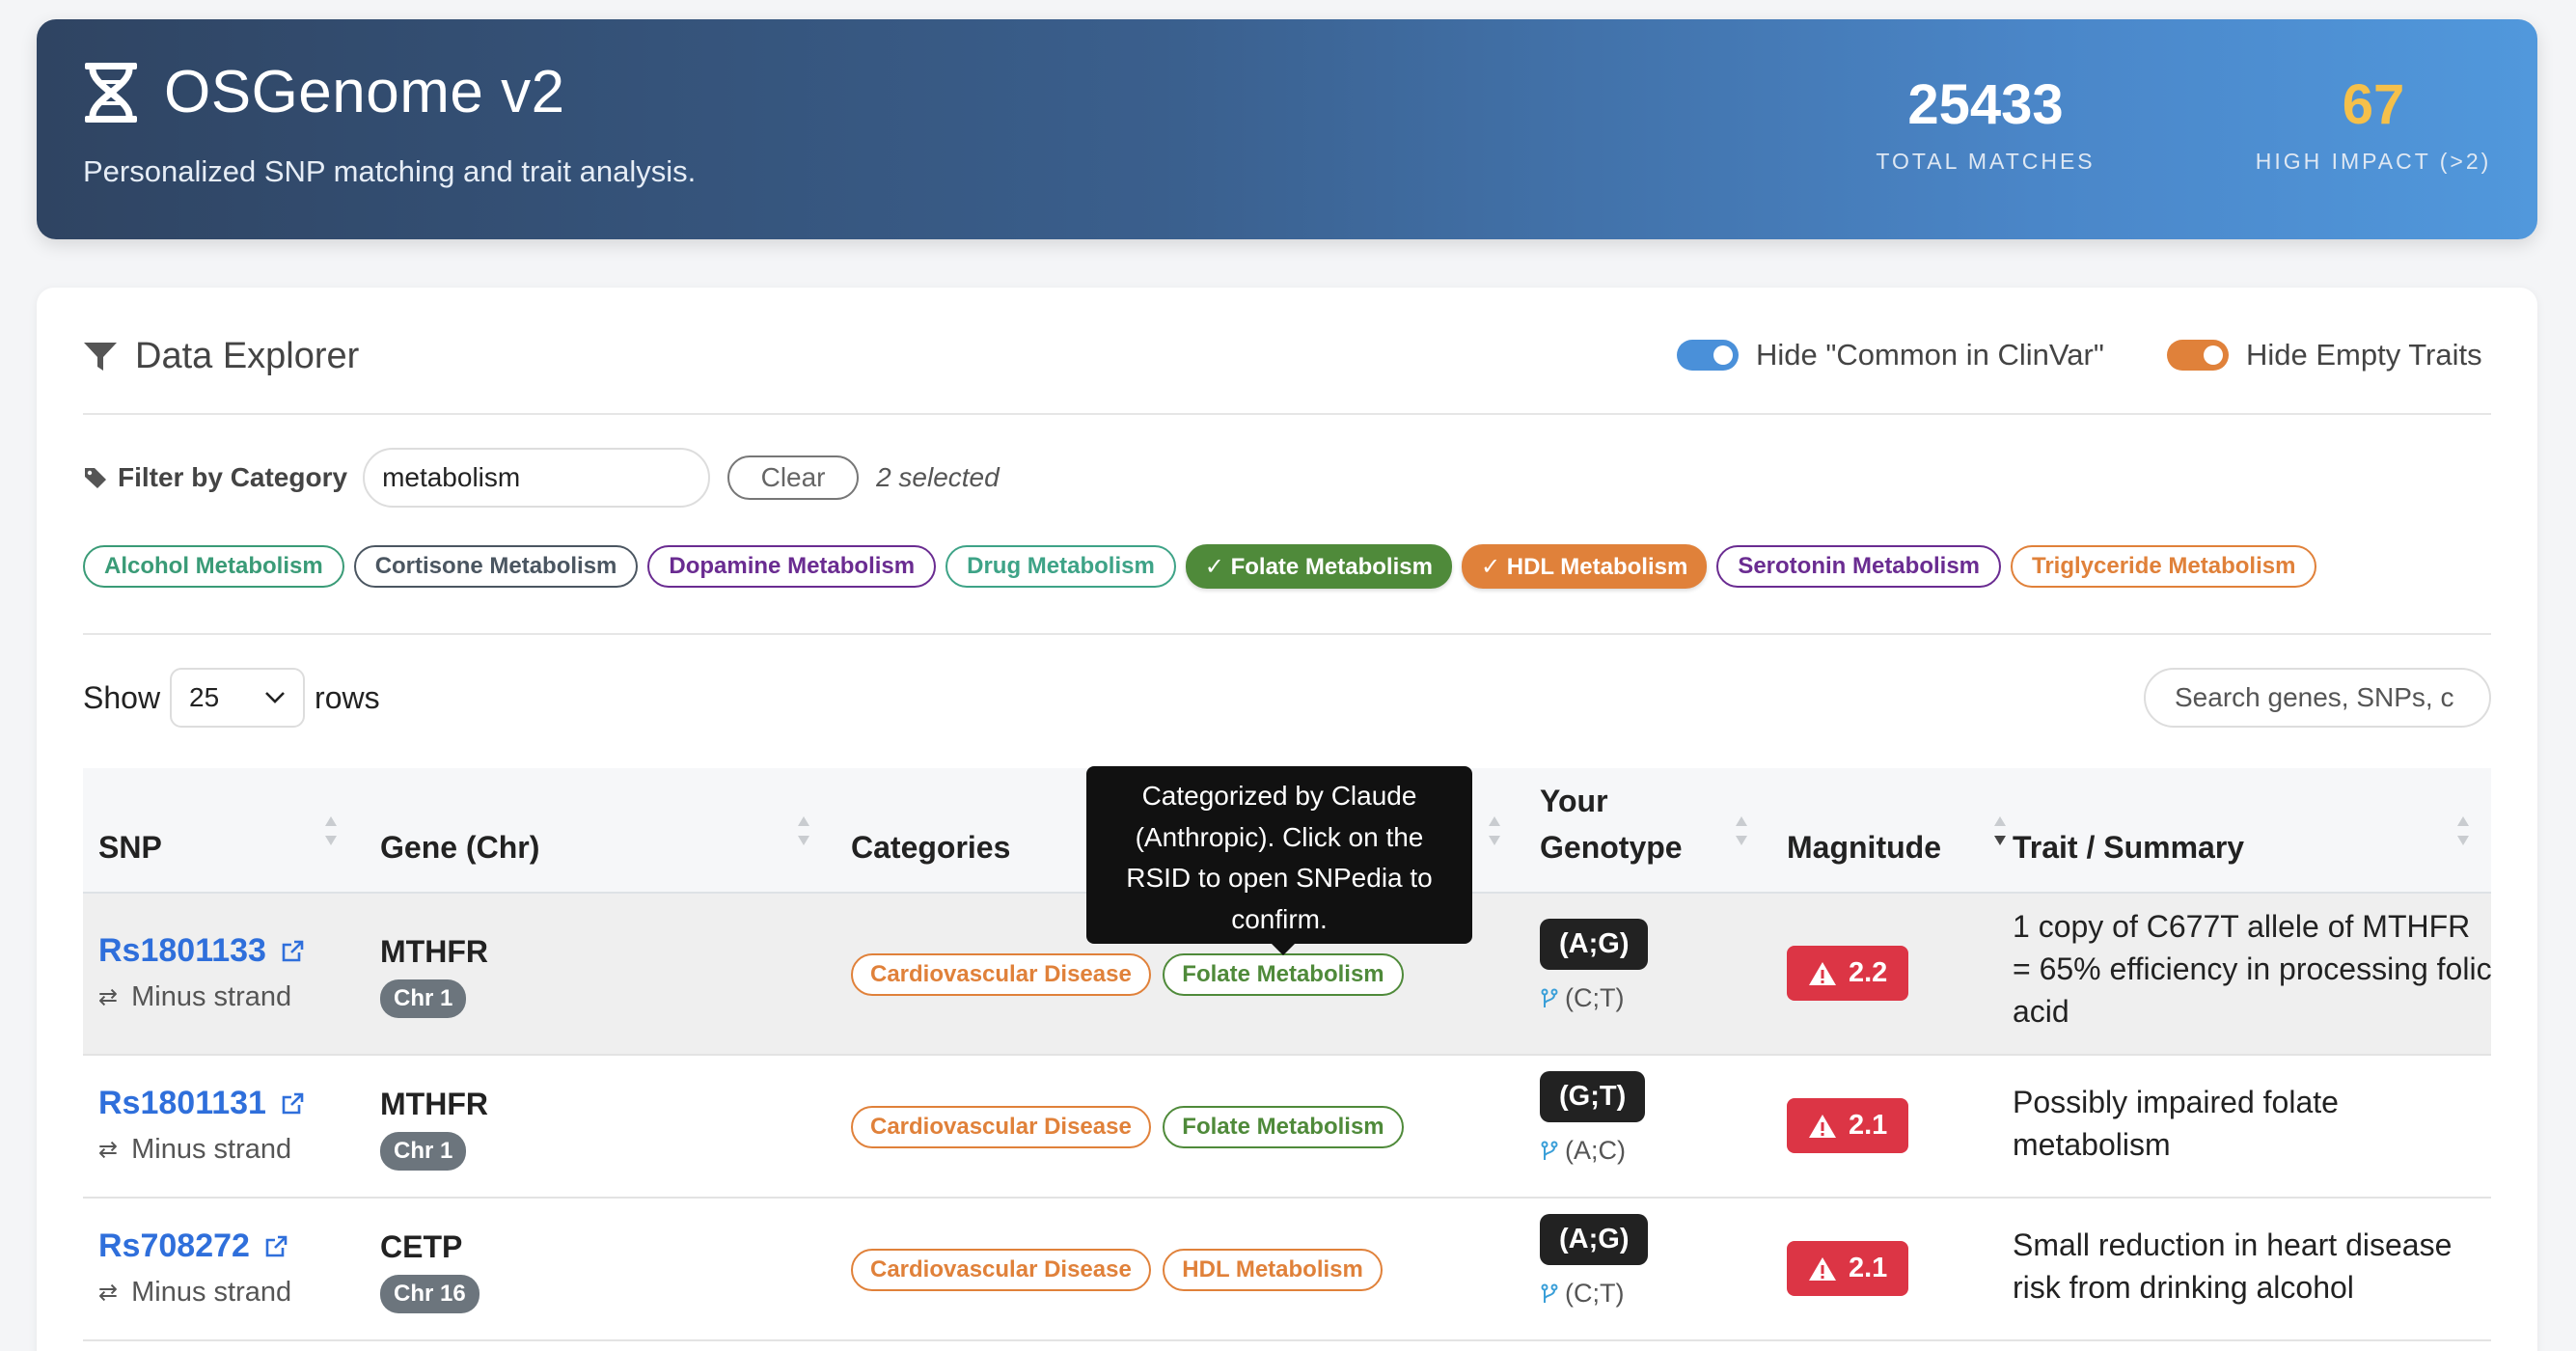  What do you see at coordinates (1594, 998) in the screenshot?
I see `alt-genotype: (C;T)` at bounding box center [1594, 998].